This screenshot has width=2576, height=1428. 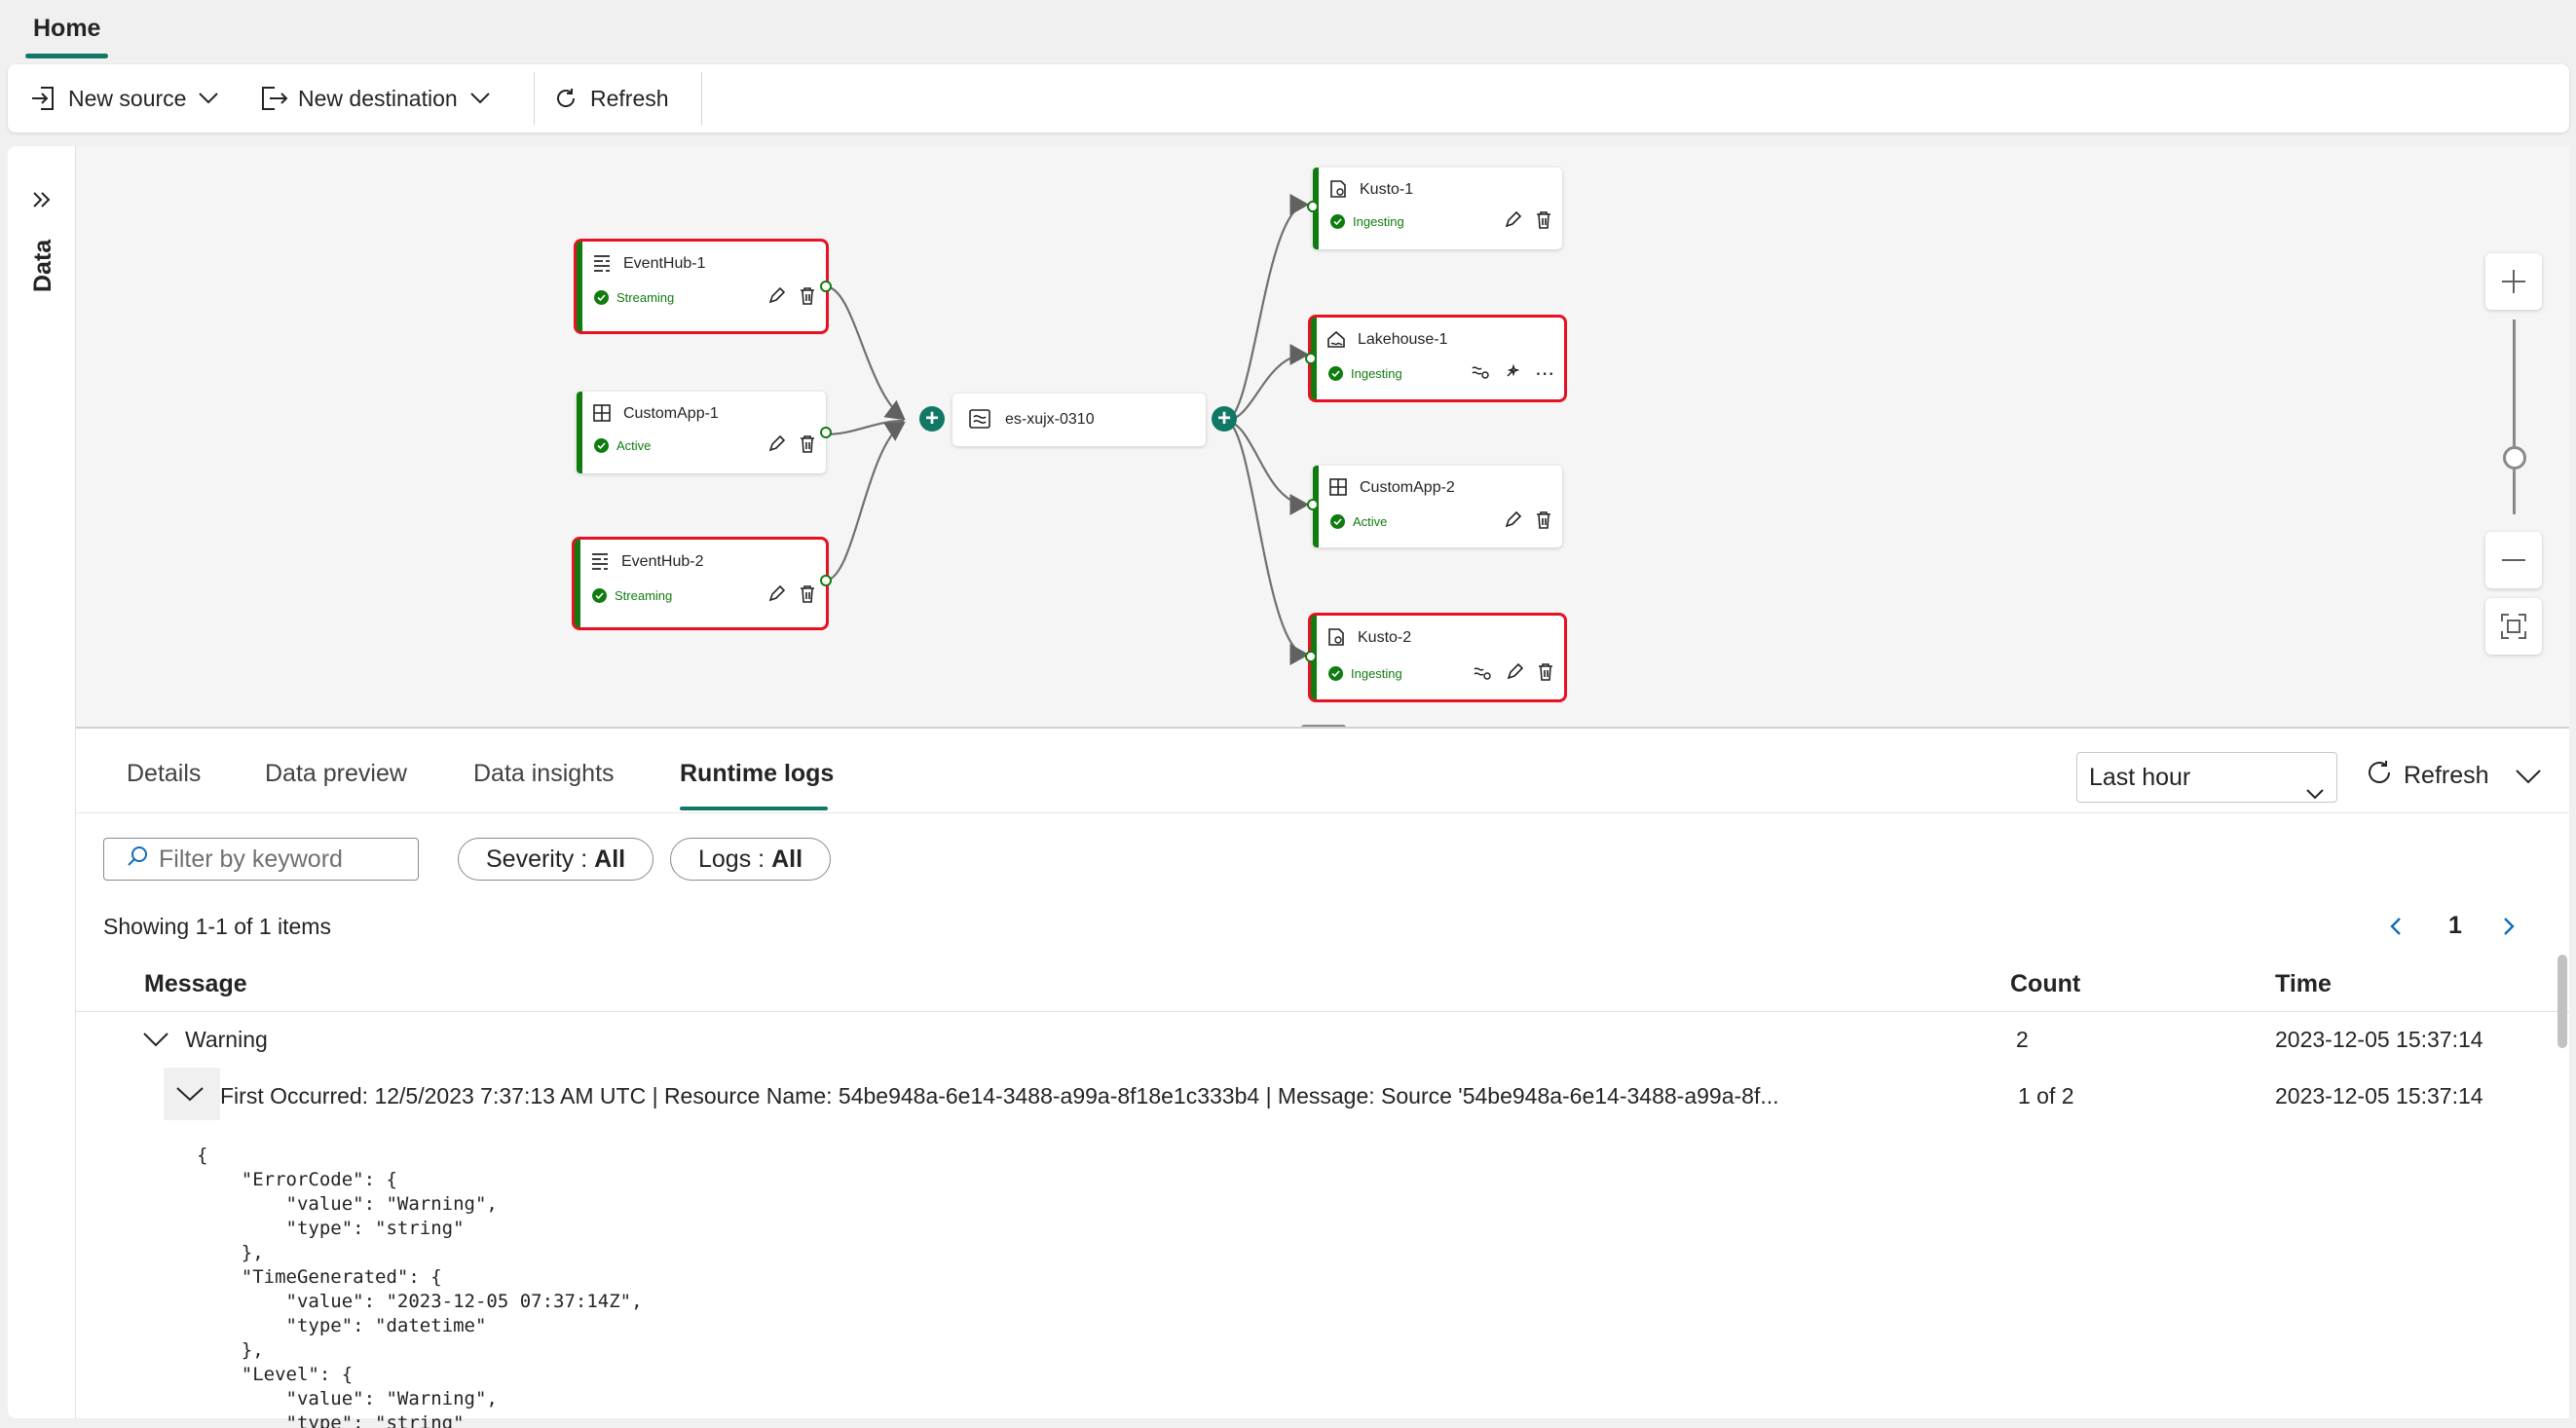 What do you see at coordinates (703, 286) in the screenshot?
I see `source-node-eventhub-1: EventHub-1 Streaming` at bounding box center [703, 286].